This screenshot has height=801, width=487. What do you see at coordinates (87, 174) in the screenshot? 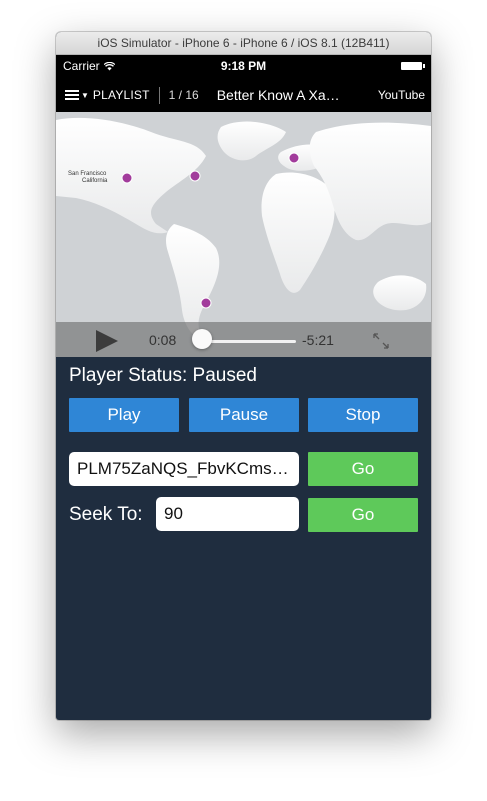
I see `map-label-city: San Francisco` at bounding box center [87, 174].